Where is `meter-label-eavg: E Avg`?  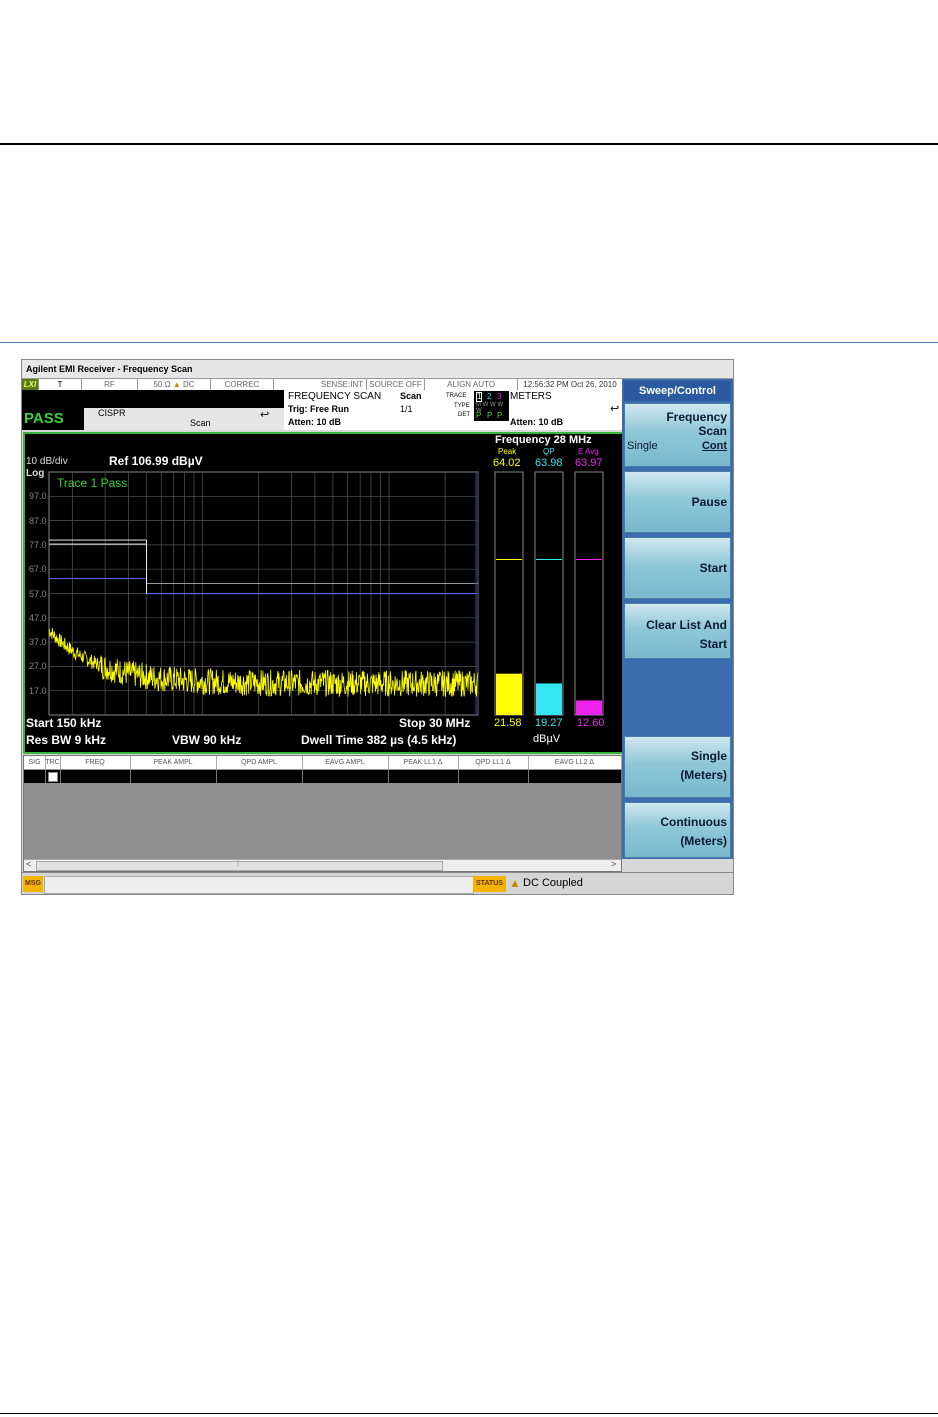
meter-label-eavg: E Avg is located at coordinates (588, 451).